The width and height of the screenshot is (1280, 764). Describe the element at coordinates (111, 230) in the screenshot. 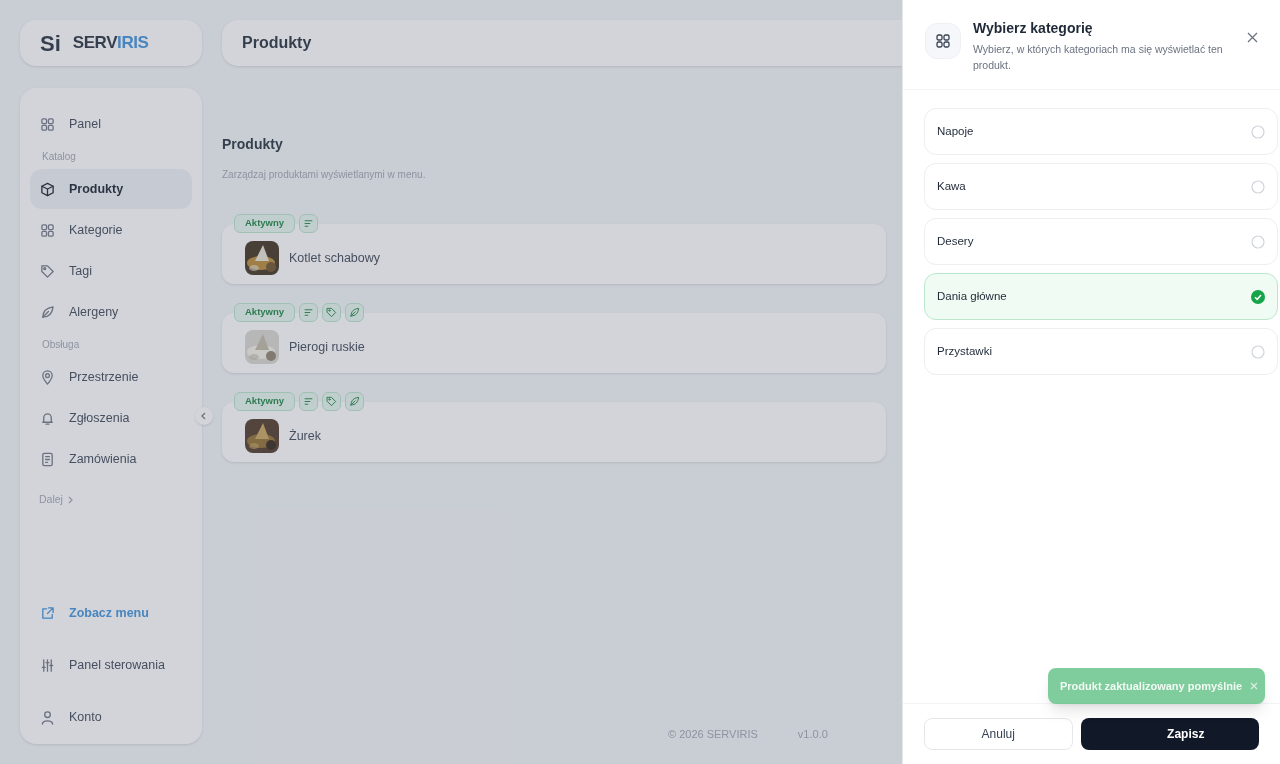

I see `nav-item: Kategorie` at that location.